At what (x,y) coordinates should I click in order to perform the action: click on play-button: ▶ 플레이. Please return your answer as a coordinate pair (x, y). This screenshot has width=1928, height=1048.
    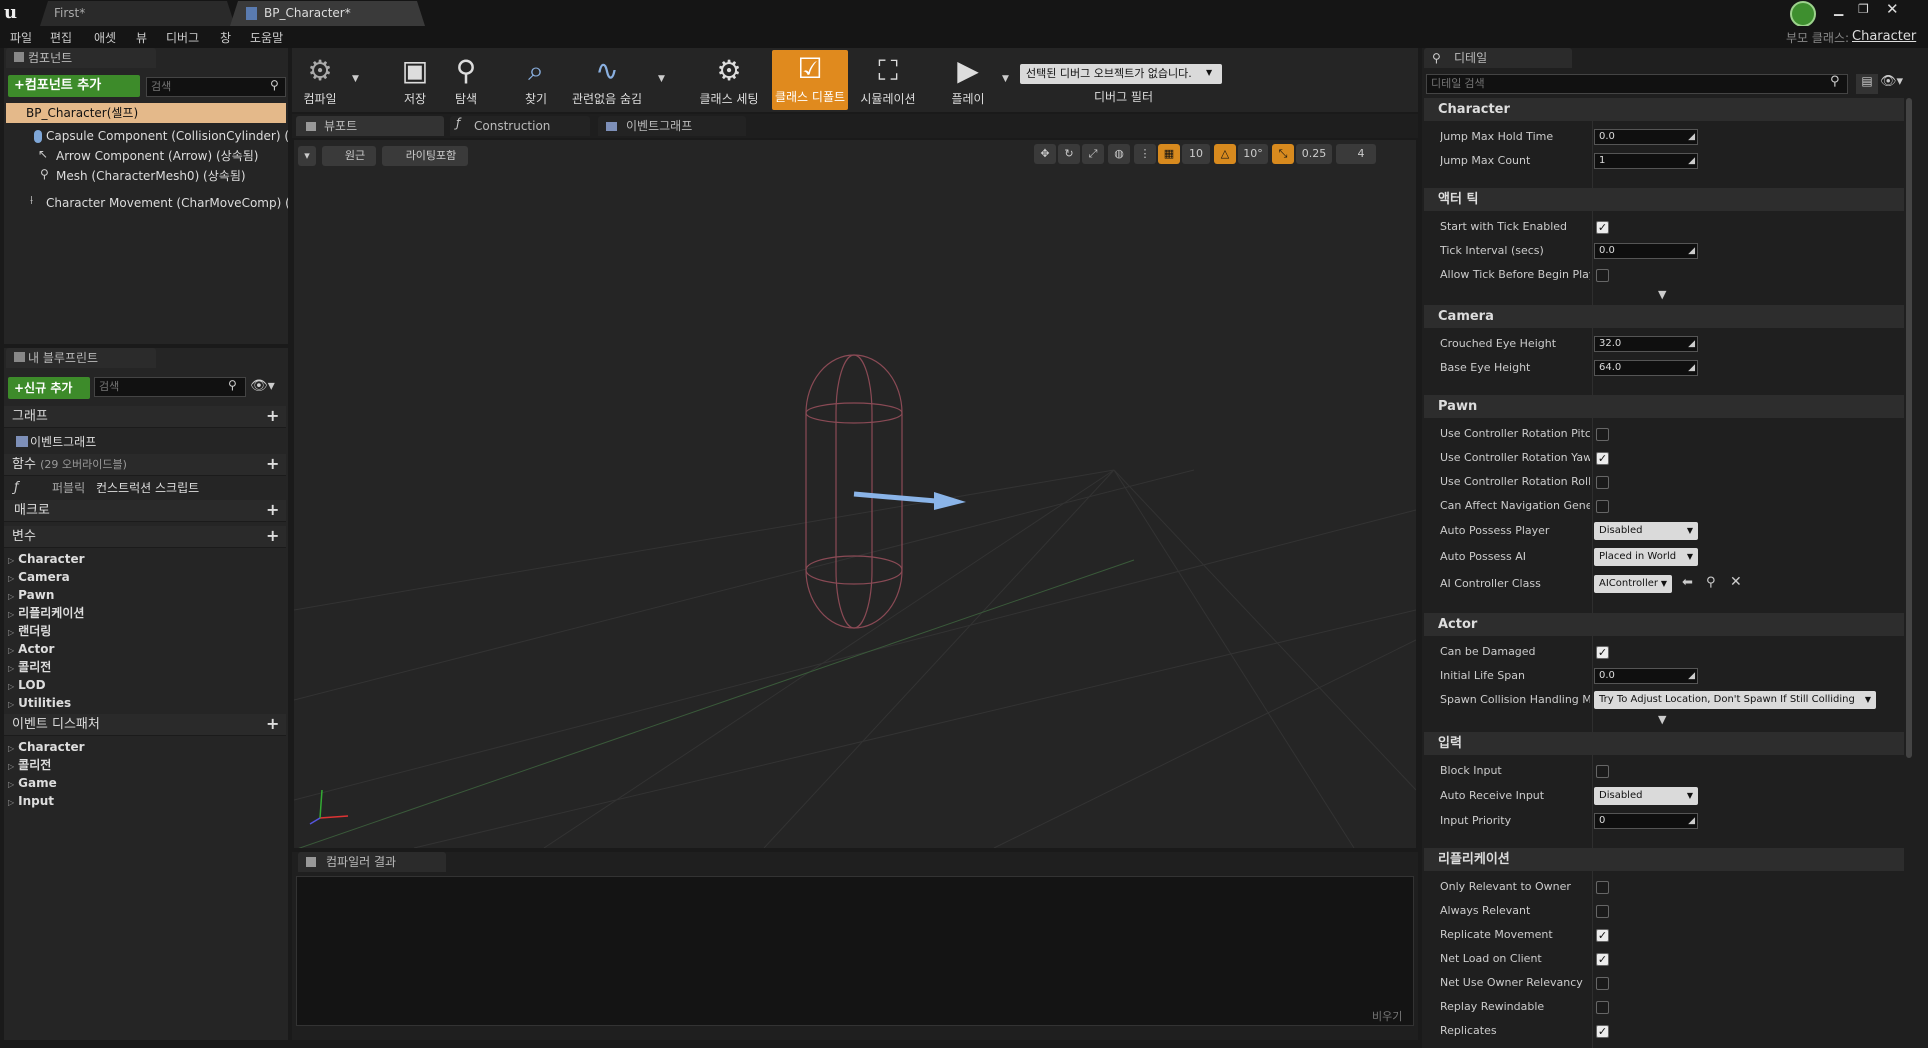
    Looking at the image, I should click on (968, 81).